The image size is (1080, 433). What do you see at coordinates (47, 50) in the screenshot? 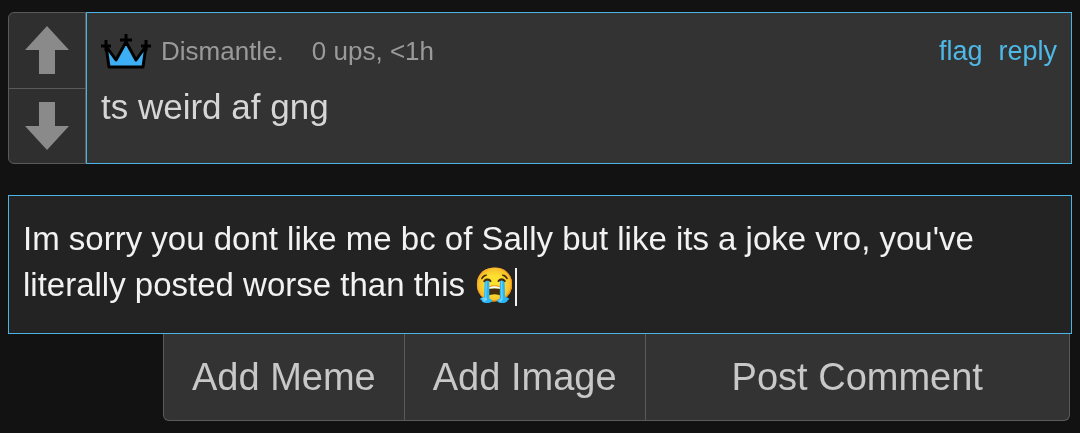
I see `up-arrow-icon` at bounding box center [47, 50].